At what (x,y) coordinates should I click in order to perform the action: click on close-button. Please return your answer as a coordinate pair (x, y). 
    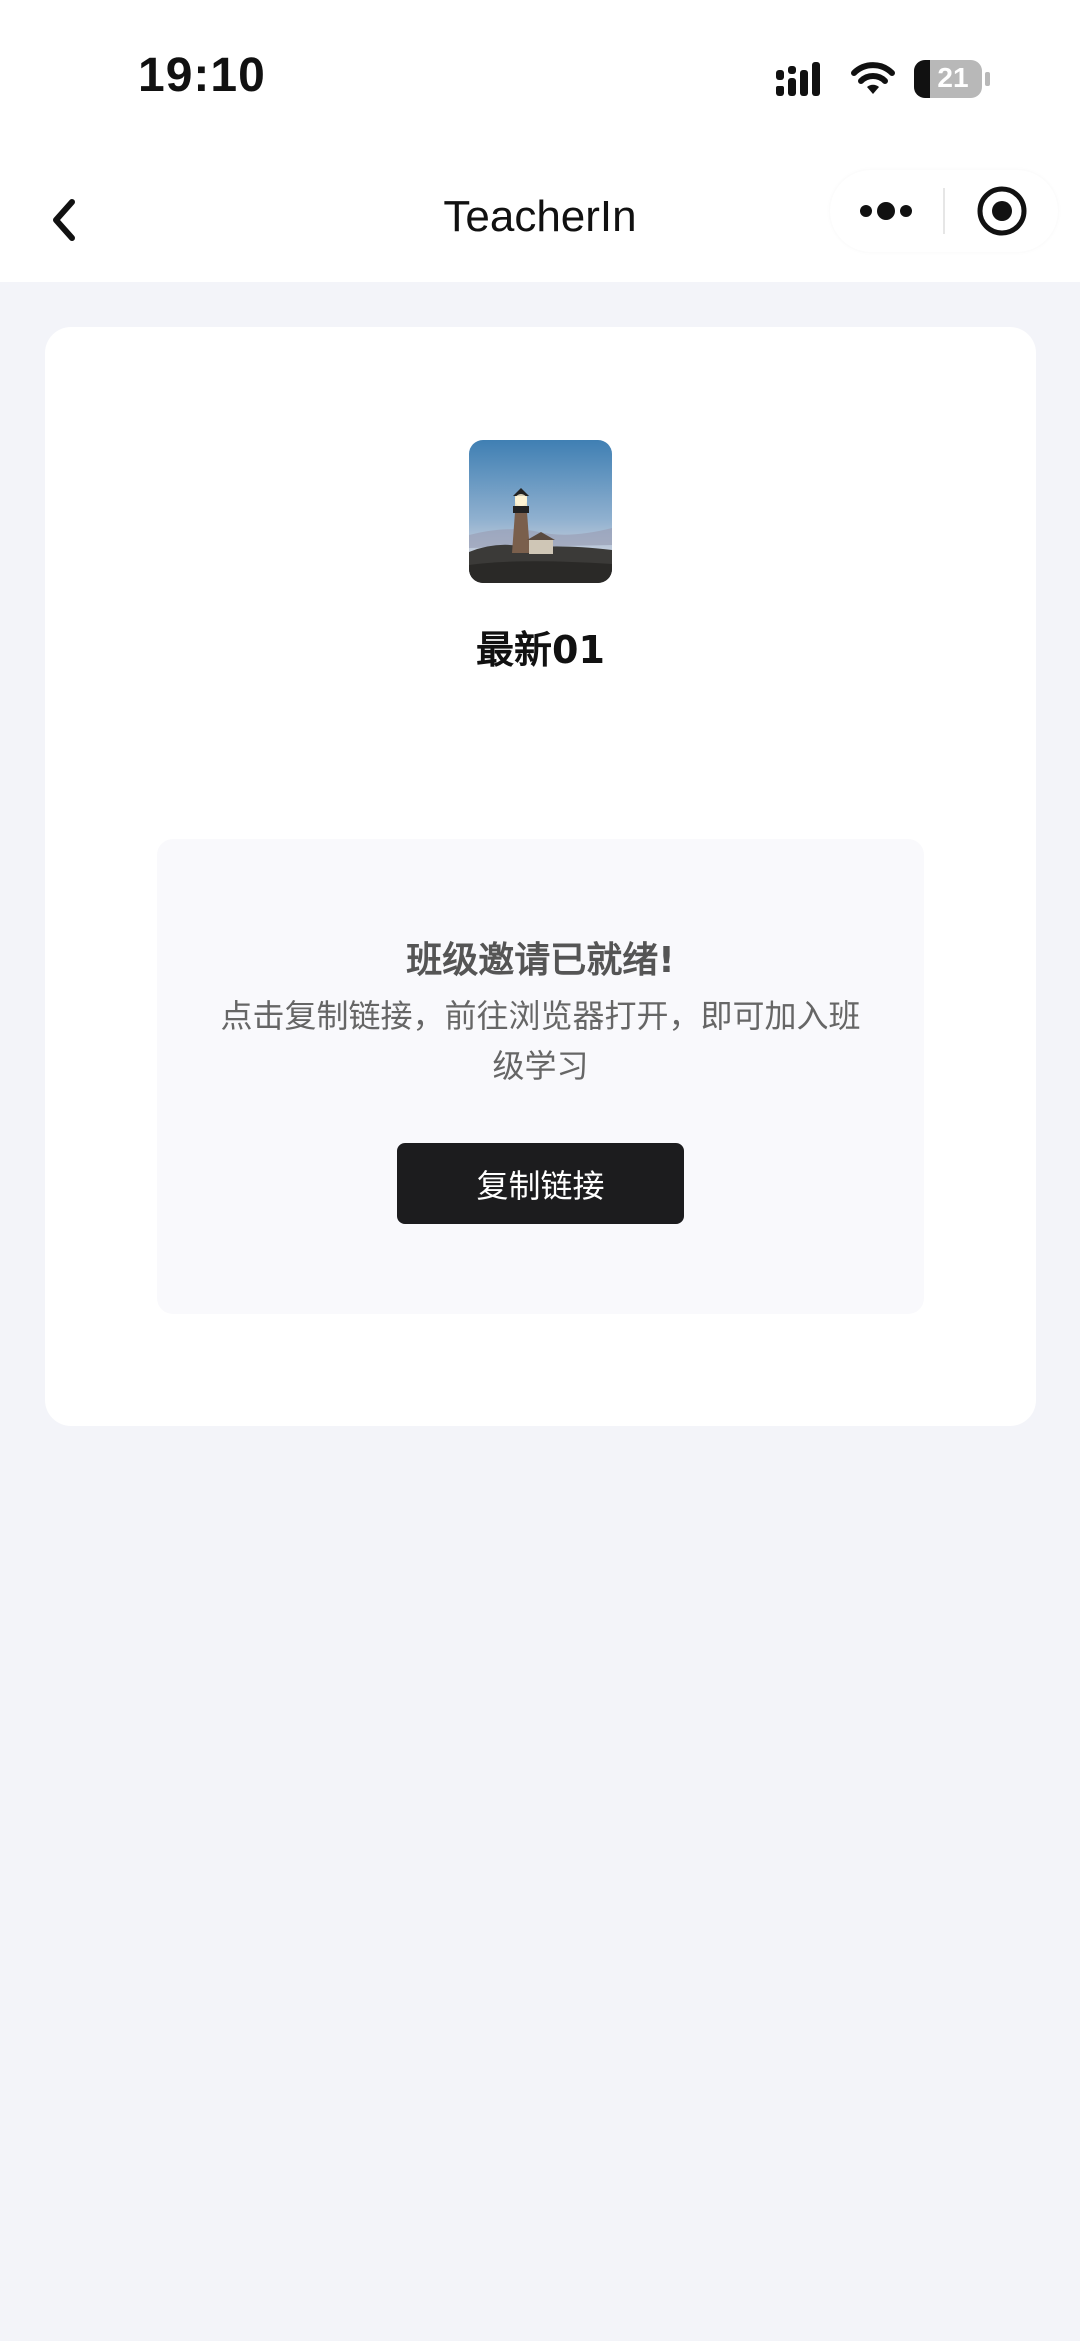
    Looking at the image, I should click on (1002, 211).